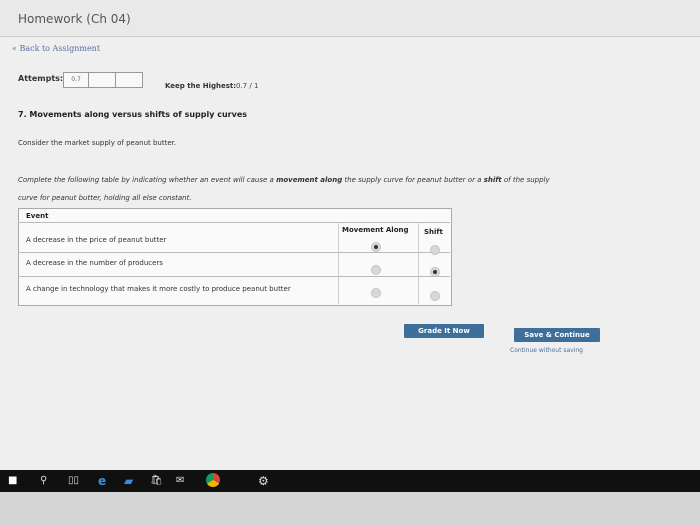  Describe the element at coordinates (128, 481) in the screenshot. I see `photos-icon: ▰` at that location.